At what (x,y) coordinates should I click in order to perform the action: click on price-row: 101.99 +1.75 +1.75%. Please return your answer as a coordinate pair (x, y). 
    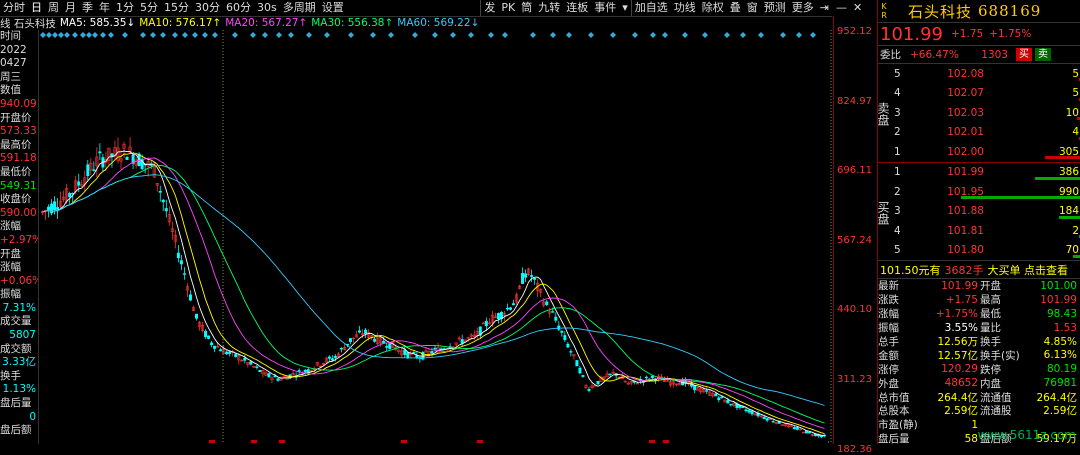
    Looking at the image, I should click on (979, 34).